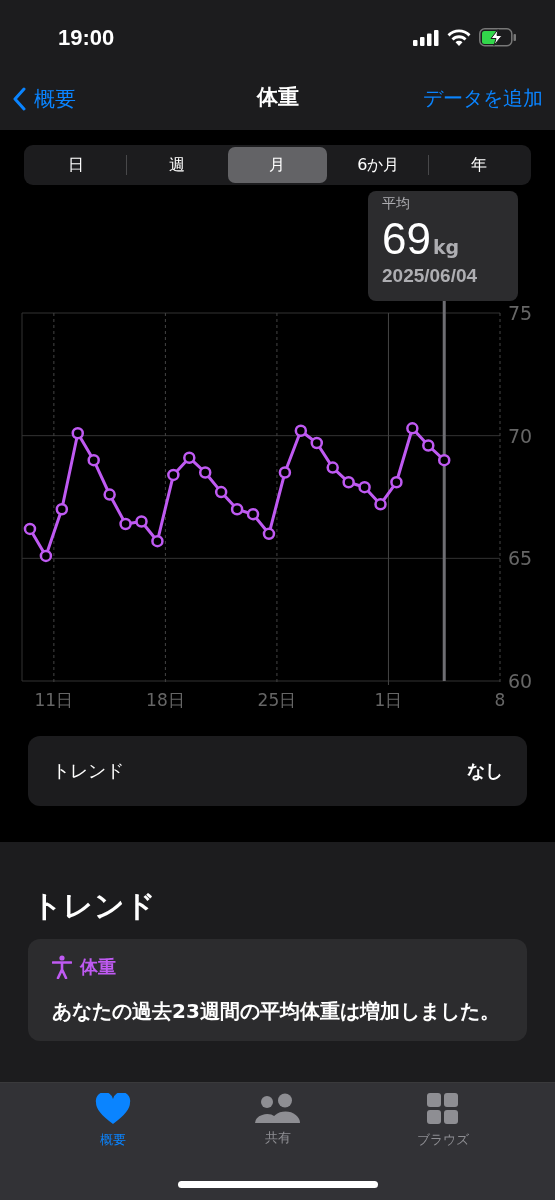 Image resolution: width=555 pixels, height=1200 pixels. What do you see at coordinates (277, 1108) in the screenshot?
I see `people-icon` at bounding box center [277, 1108].